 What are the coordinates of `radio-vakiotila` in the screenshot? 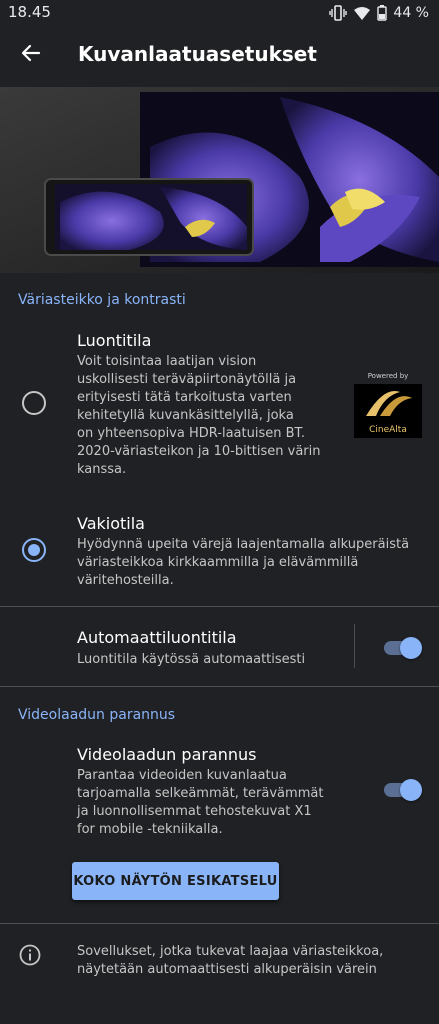 It's located at (34, 550).